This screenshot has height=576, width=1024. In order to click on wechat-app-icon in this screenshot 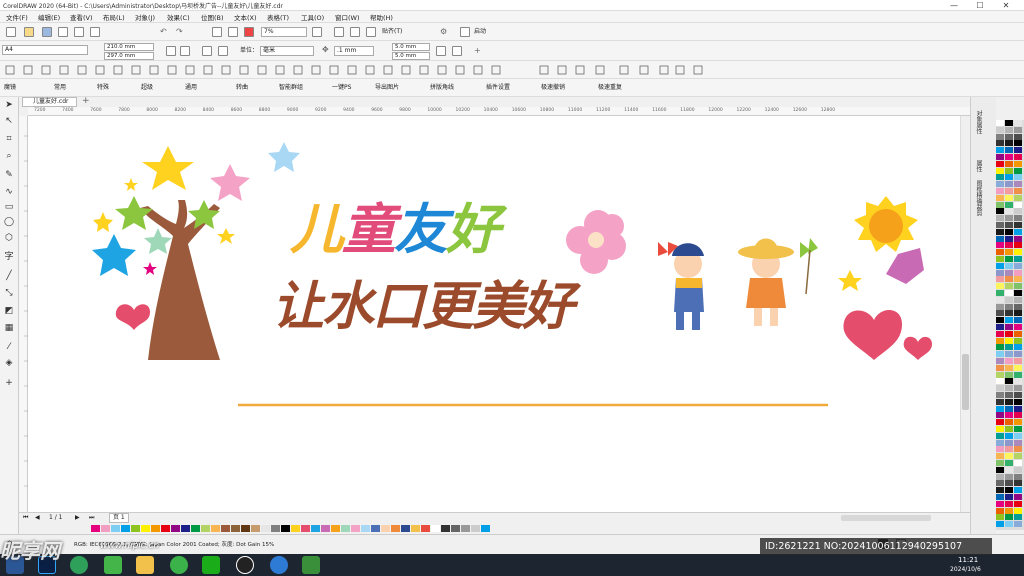, I will do `click(211, 565)`.